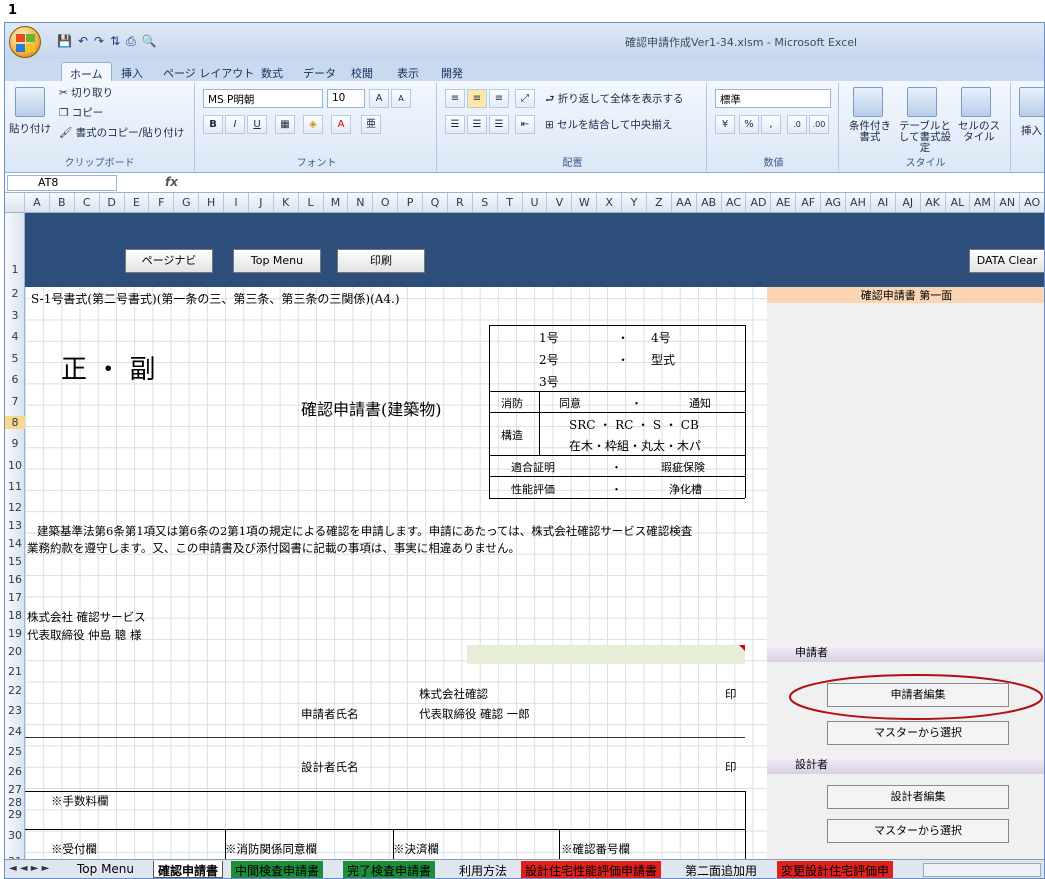 Image resolution: width=1045 pixels, height=879 pixels. I want to click on sheet-tab-usage: 利用方法, so click(483, 869).